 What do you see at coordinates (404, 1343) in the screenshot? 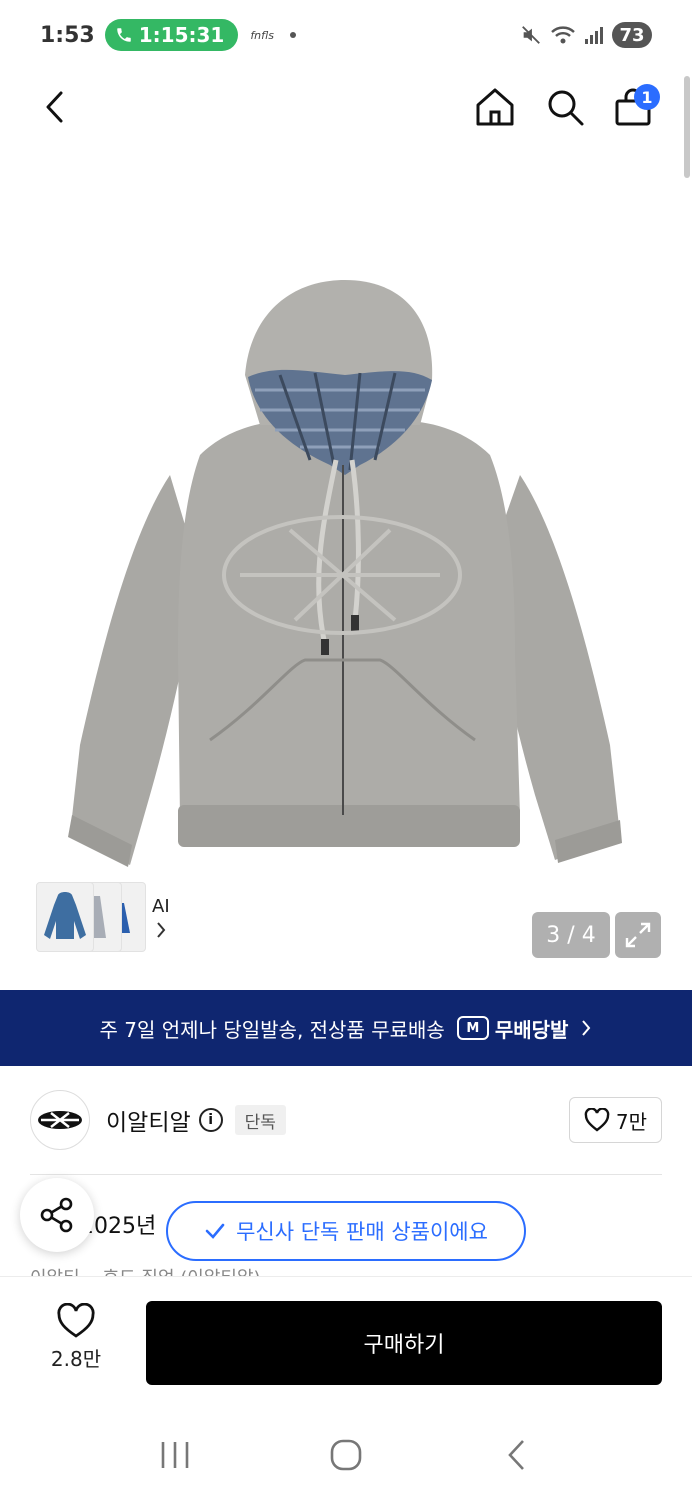
I see `buy-button: 구매하기` at bounding box center [404, 1343].